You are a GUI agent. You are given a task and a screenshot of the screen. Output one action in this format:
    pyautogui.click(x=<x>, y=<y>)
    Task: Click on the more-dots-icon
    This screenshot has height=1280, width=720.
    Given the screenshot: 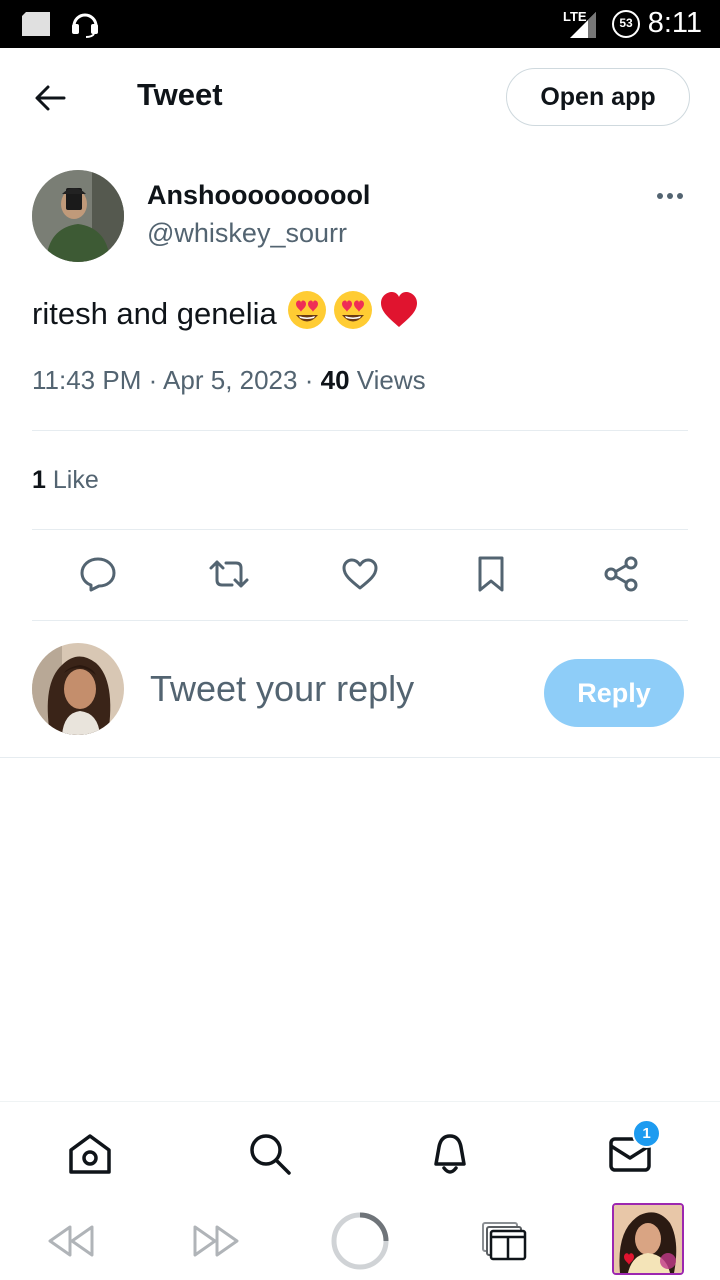 What is the action you would take?
    pyautogui.click(x=660, y=196)
    